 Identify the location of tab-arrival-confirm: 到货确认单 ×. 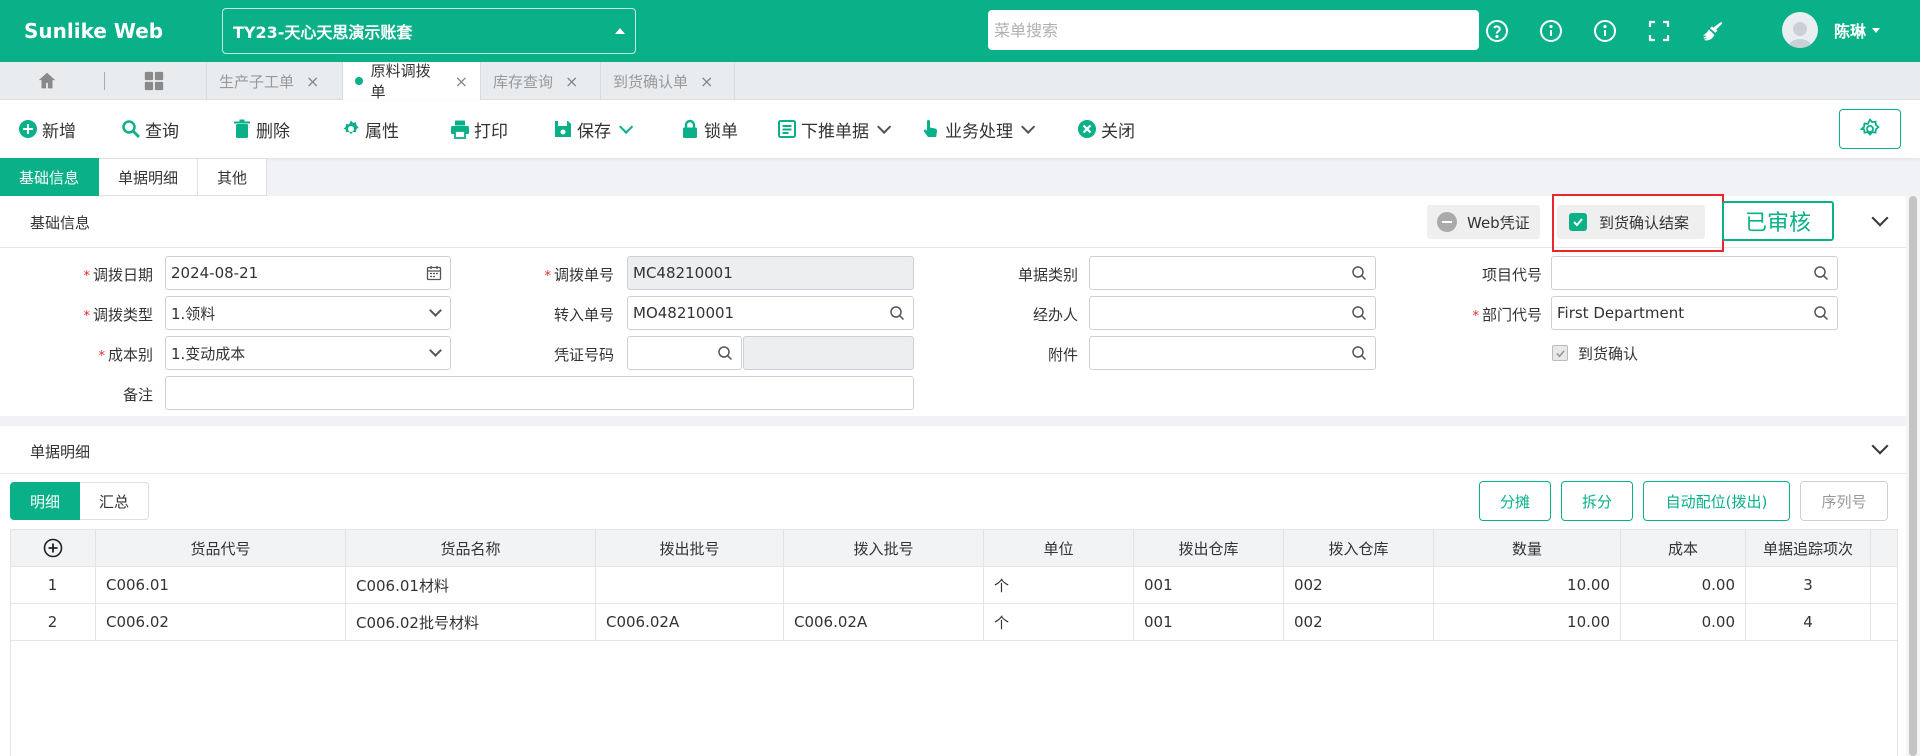
(667, 81).